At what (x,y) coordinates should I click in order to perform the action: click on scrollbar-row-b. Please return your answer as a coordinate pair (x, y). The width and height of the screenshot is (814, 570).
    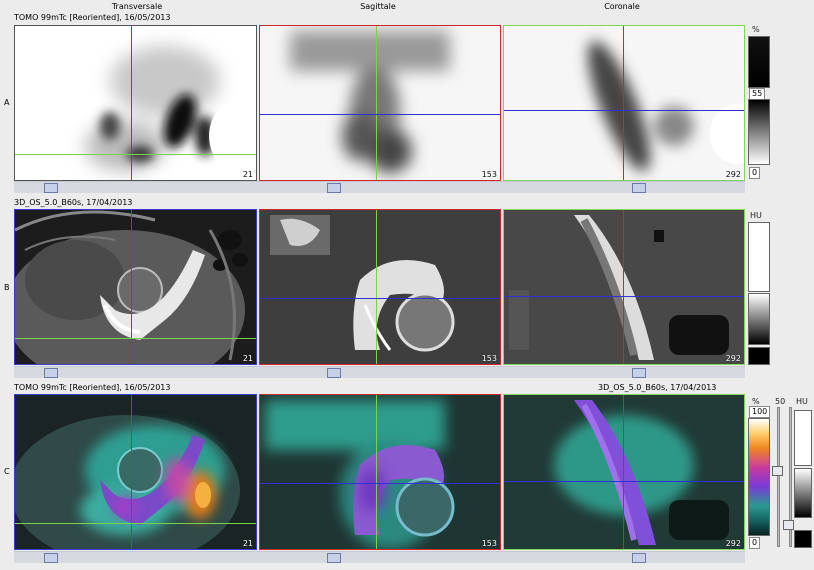
    Looking at the image, I should click on (379, 372).